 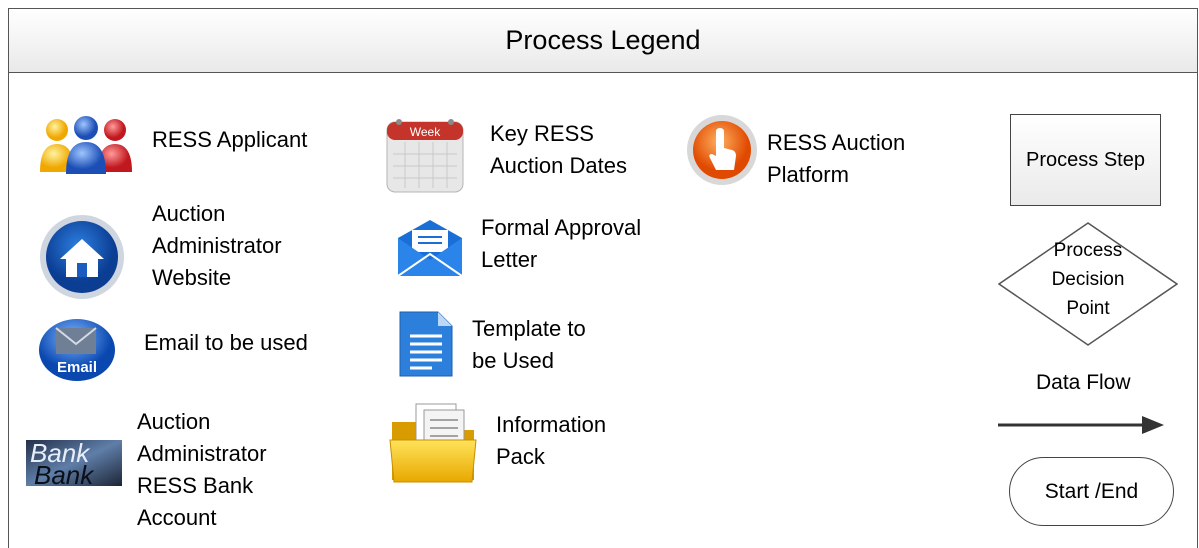 I want to click on people-icon, so click(x=86, y=145).